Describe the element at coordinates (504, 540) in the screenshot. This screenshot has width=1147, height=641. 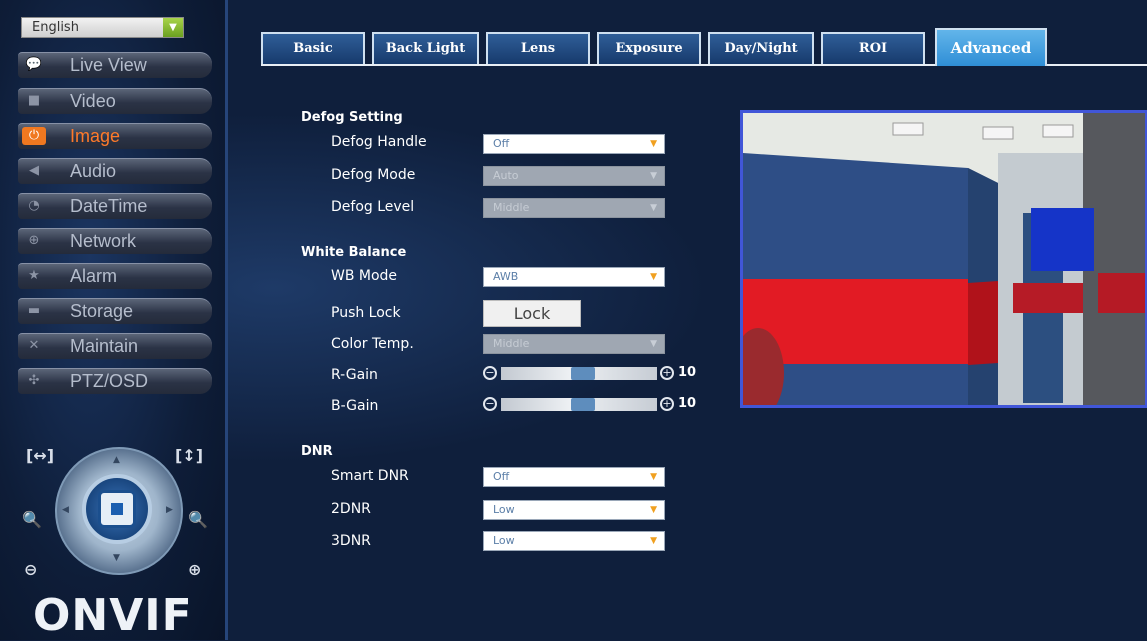
I see `3dnr-value: Low` at that location.